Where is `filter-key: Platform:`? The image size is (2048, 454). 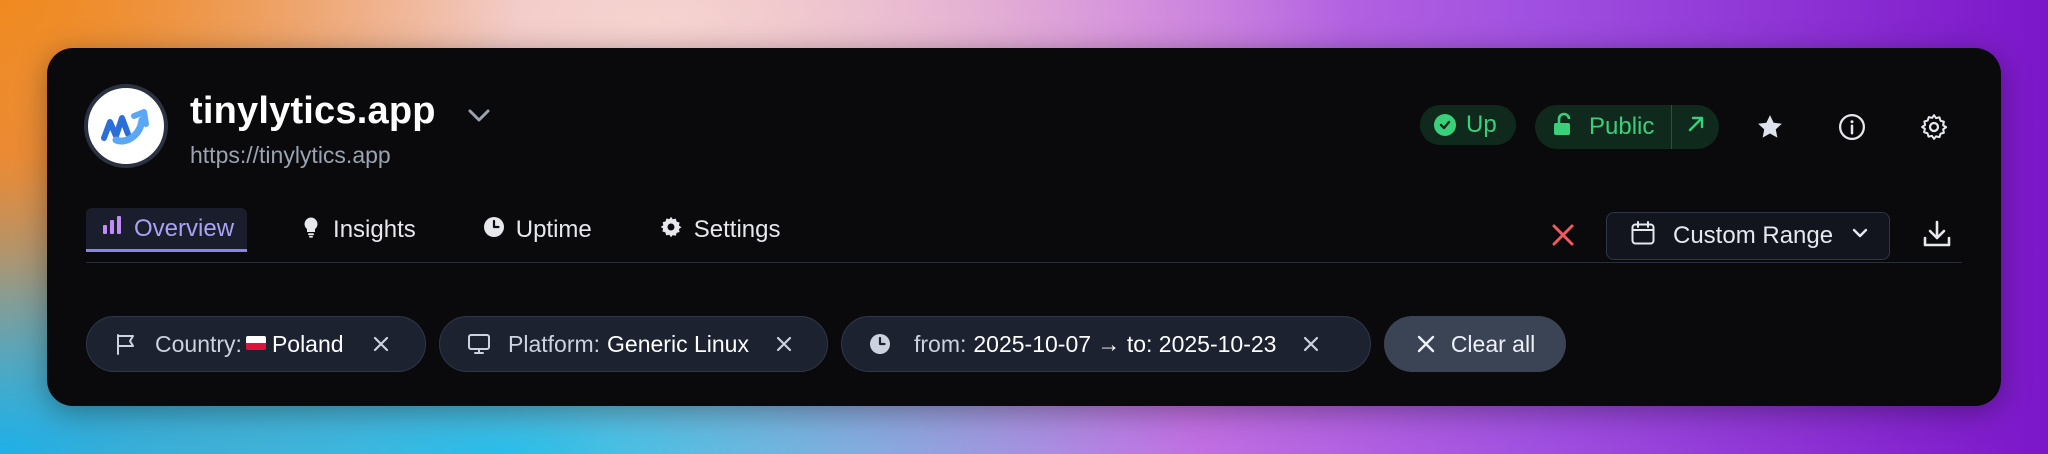
filter-key: Platform: is located at coordinates (554, 343).